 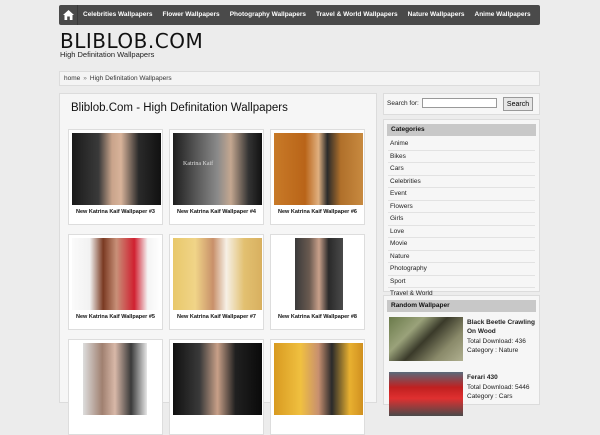 I want to click on thumbnail-overlay-text: Katrina Kaif, so click(x=198, y=164).